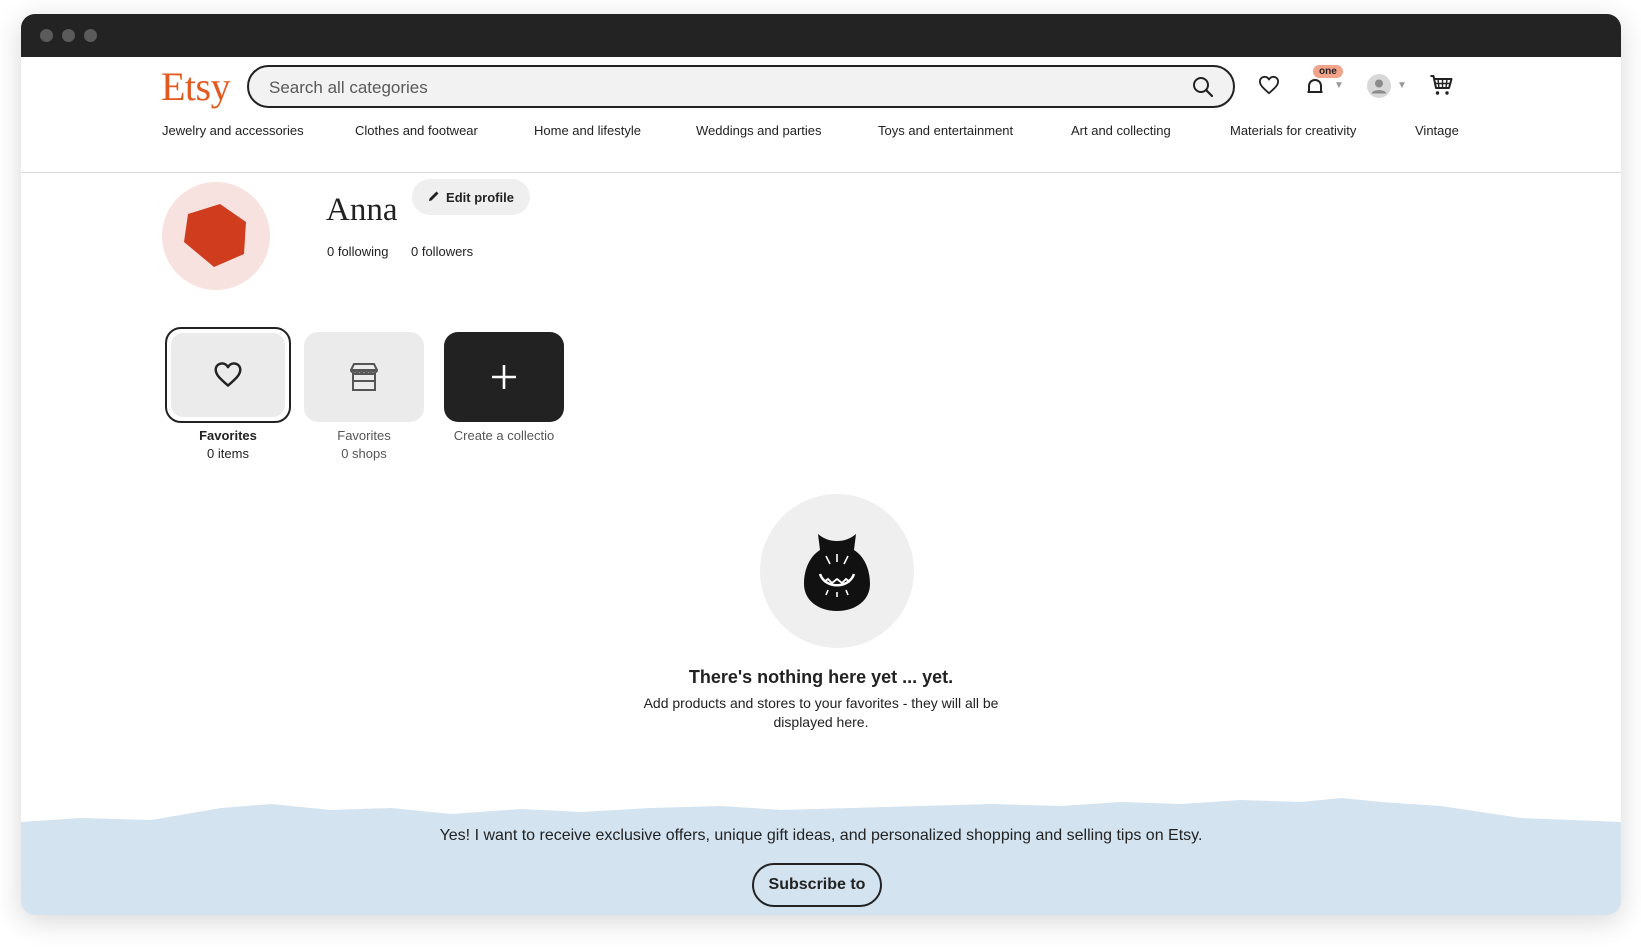  I want to click on followers-count: 0 followers, so click(442, 251).